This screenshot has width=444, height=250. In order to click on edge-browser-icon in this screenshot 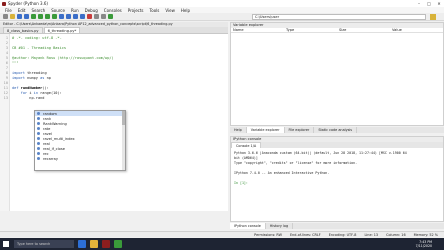, I will do `click(82, 244)`.